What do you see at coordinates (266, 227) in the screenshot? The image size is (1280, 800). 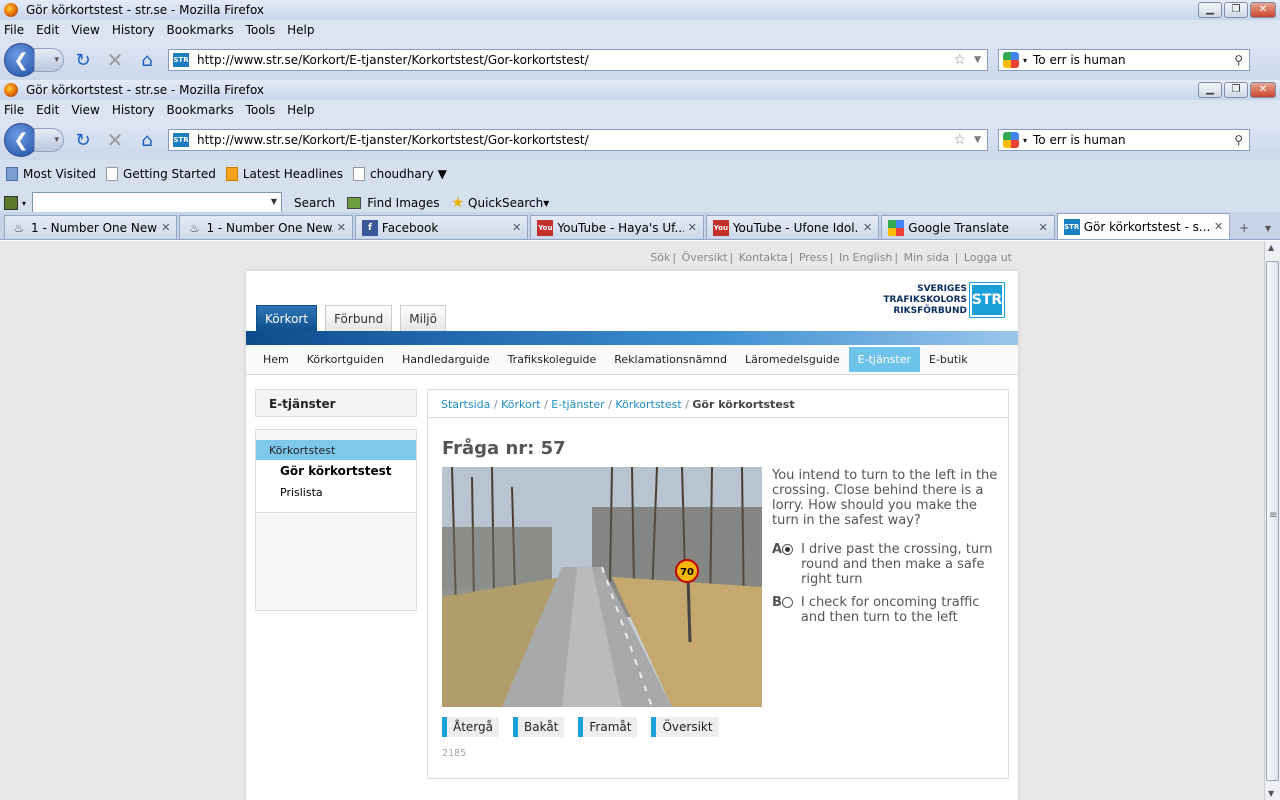 I see `tab-2: ♨ 1 - Number One New... ✕` at bounding box center [266, 227].